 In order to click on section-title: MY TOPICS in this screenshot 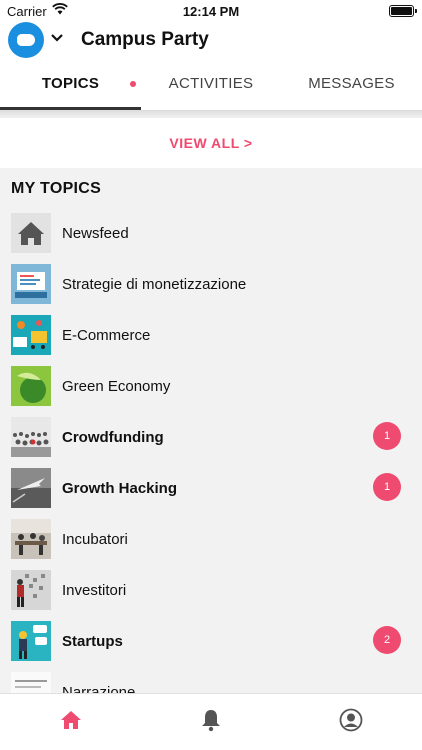, I will do `click(56, 188)`.